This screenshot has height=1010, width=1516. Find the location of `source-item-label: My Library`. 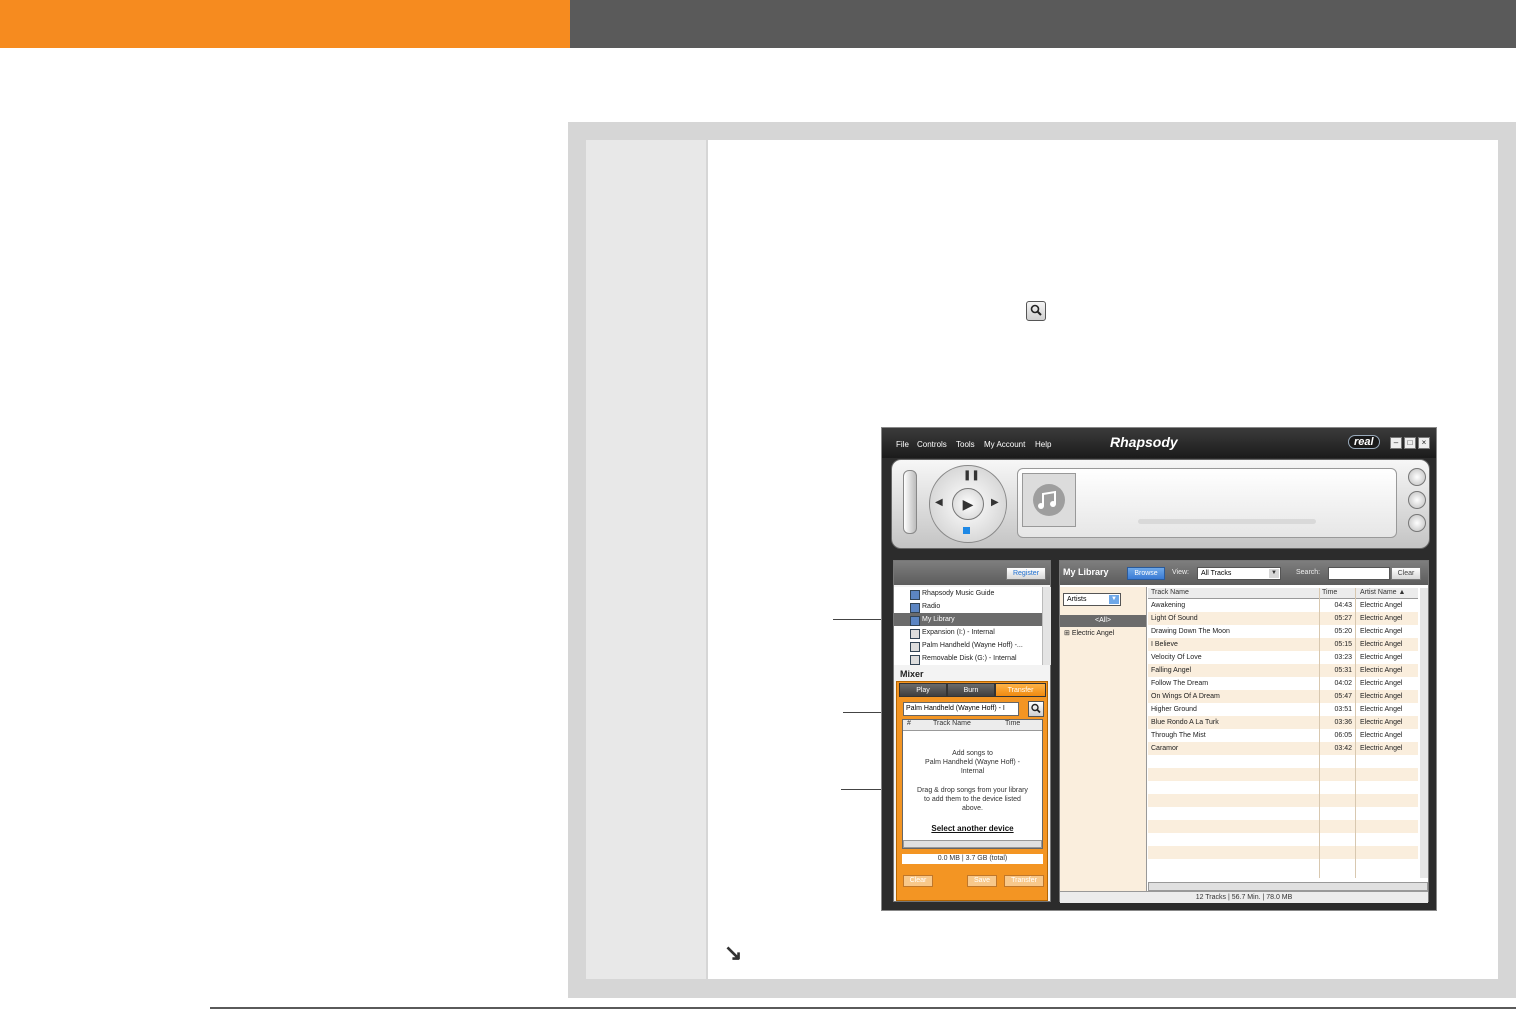

source-item-label: My Library is located at coordinates (938, 619).